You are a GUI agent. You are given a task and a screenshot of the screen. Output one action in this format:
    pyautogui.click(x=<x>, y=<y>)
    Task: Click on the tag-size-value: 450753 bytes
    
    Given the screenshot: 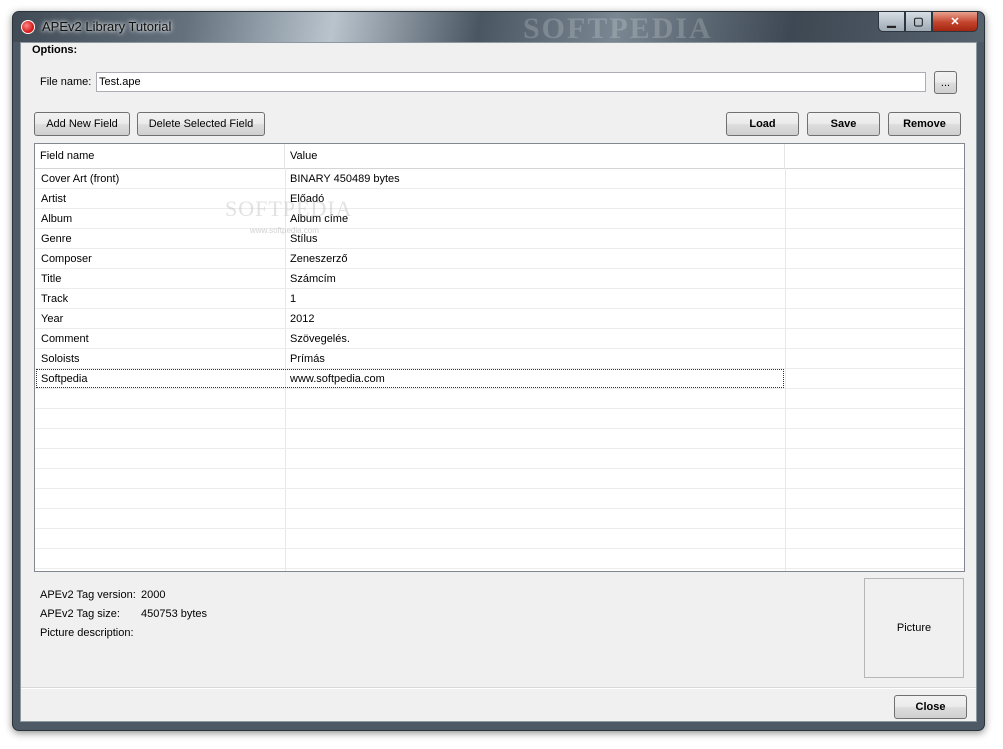 What is the action you would take?
    pyautogui.click(x=174, y=614)
    